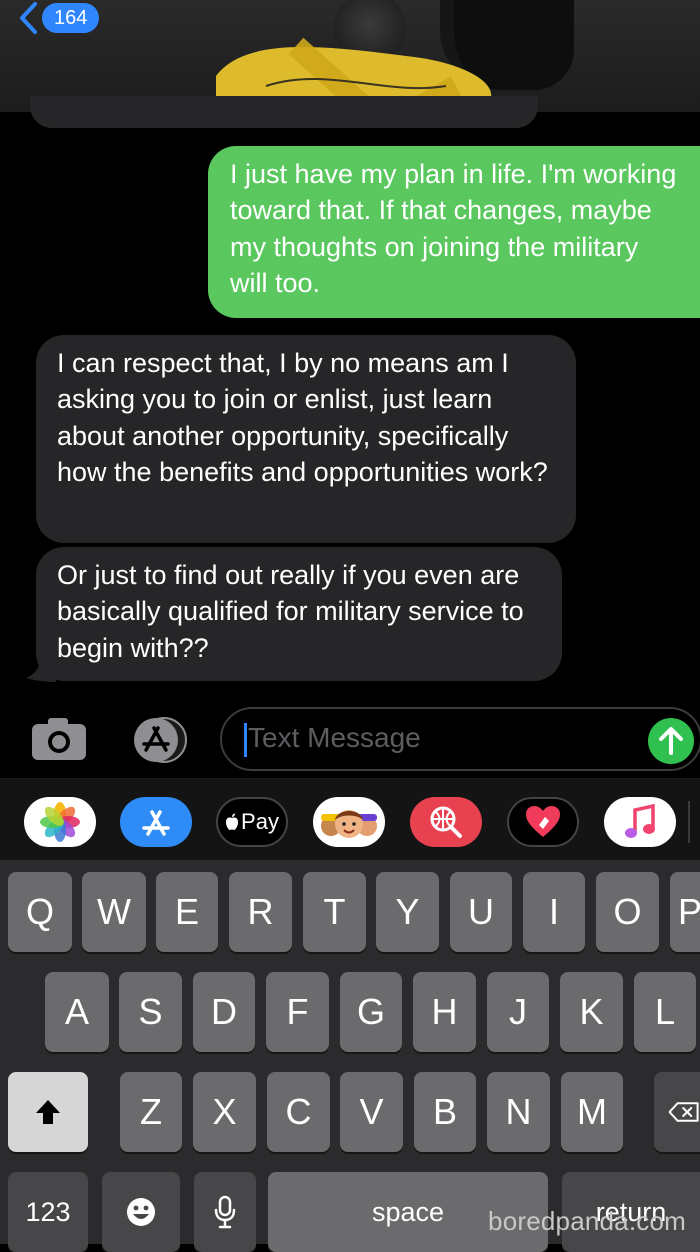 The height and width of the screenshot is (1252, 700). I want to click on memoji-app-icon, so click(349, 822).